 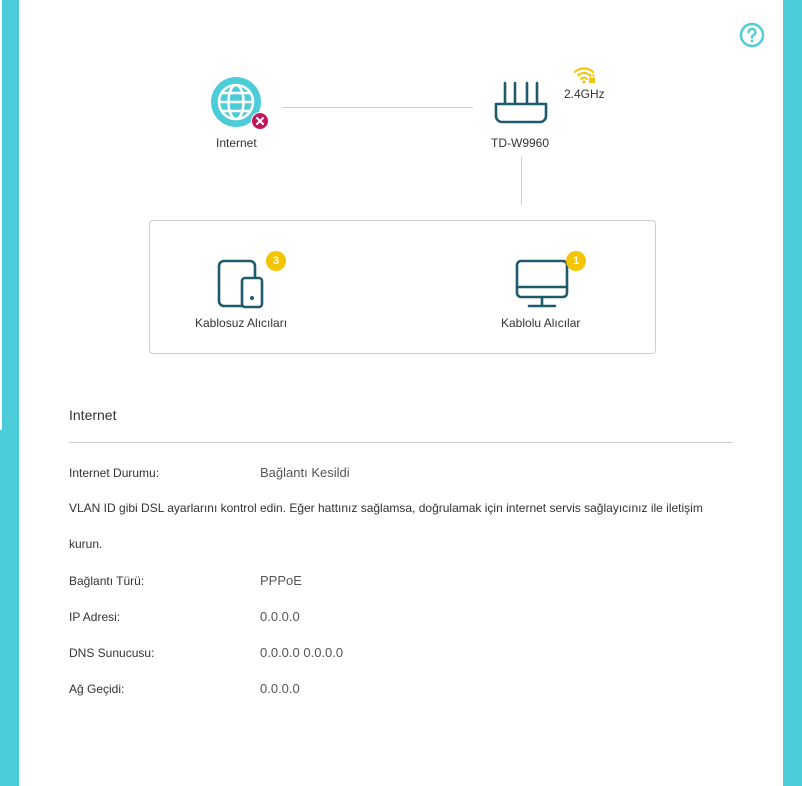 I want to click on ip-address-value: 0.0.0.0, so click(x=280, y=616).